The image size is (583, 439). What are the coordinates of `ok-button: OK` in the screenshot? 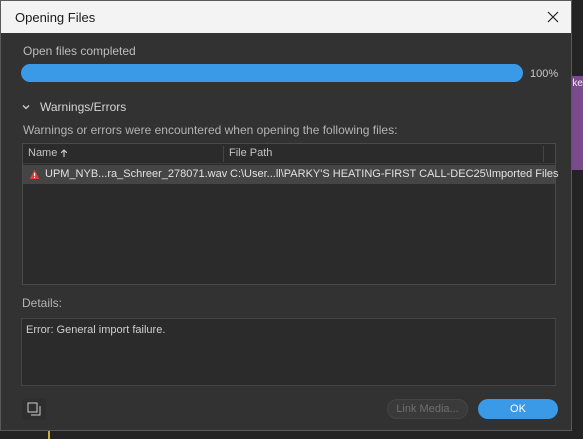 It's located at (518, 409).